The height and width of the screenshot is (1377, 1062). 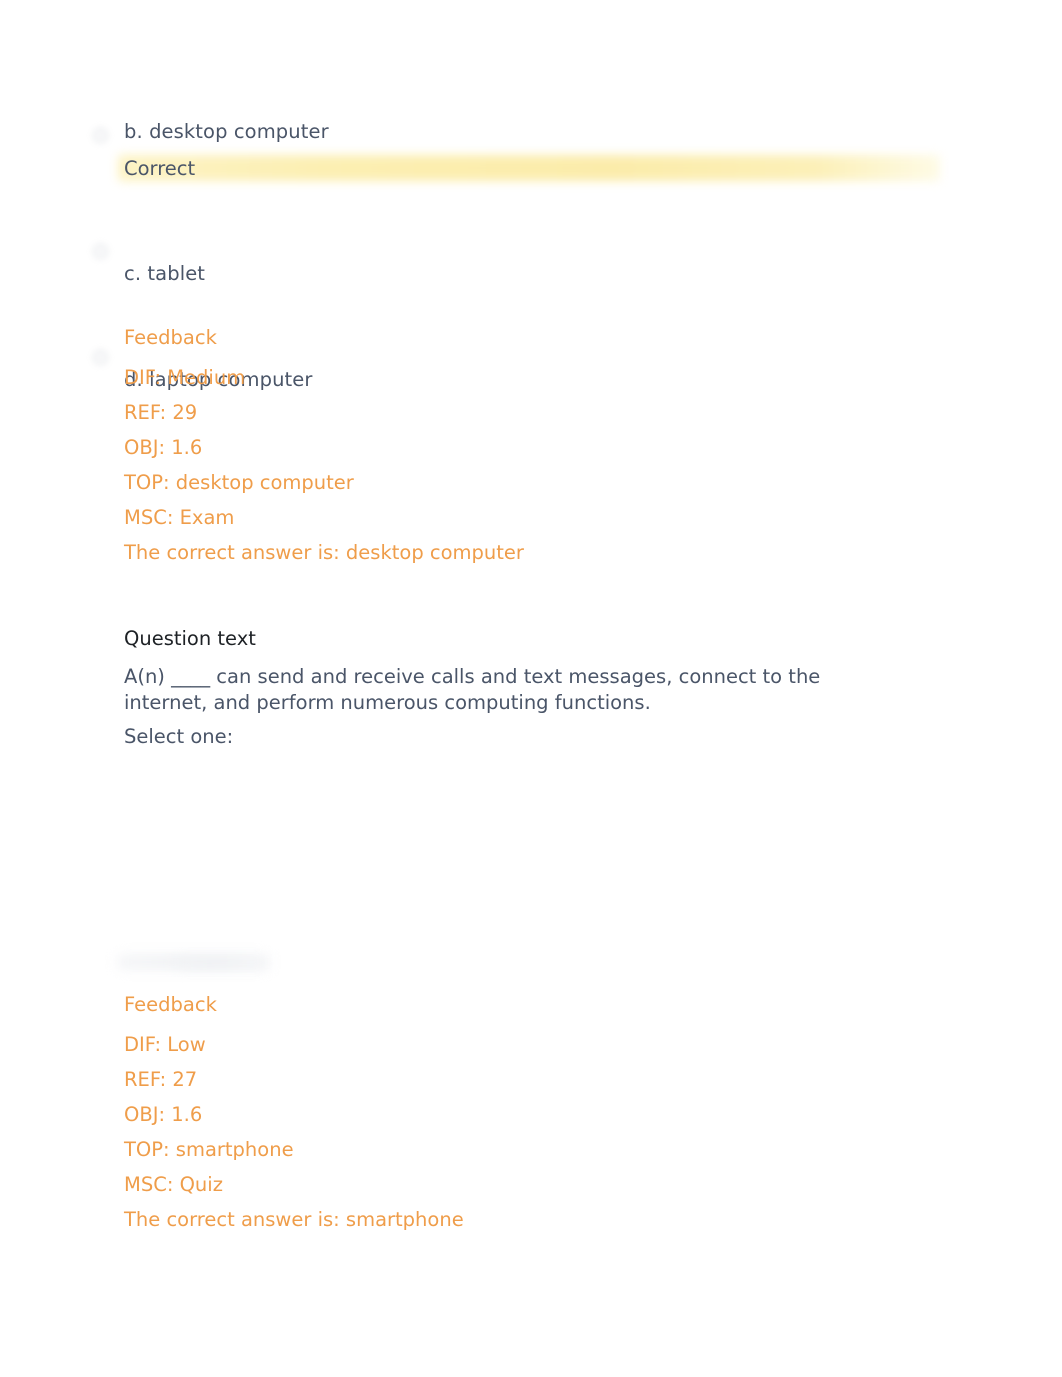 What do you see at coordinates (324, 552) in the screenshot?
I see `feedback-line-correct-answer: The correct answer is: desktop computer` at bounding box center [324, 552].